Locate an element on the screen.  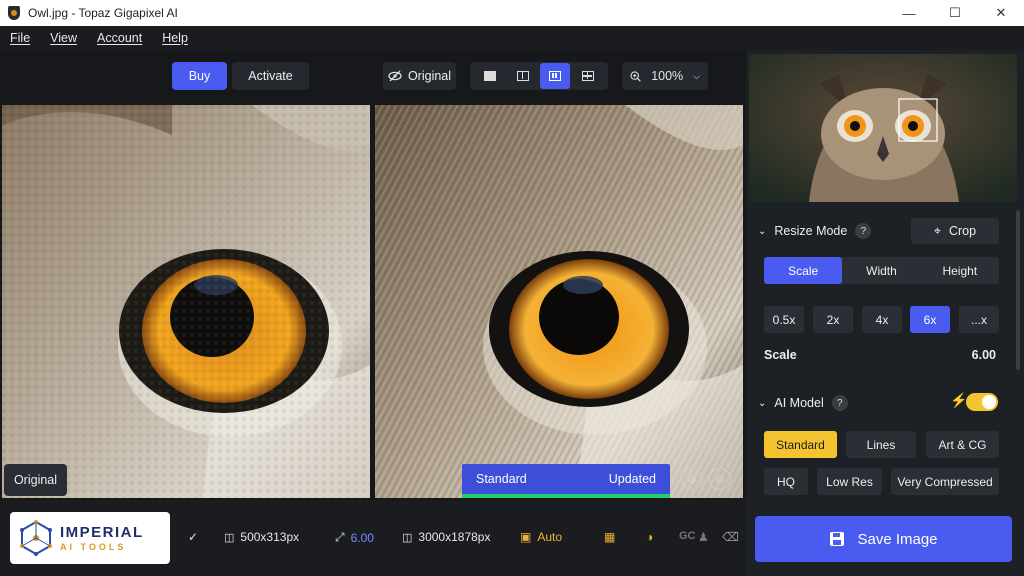
window-controls: — ☐ ✕ is located at coordinates (955, 13).